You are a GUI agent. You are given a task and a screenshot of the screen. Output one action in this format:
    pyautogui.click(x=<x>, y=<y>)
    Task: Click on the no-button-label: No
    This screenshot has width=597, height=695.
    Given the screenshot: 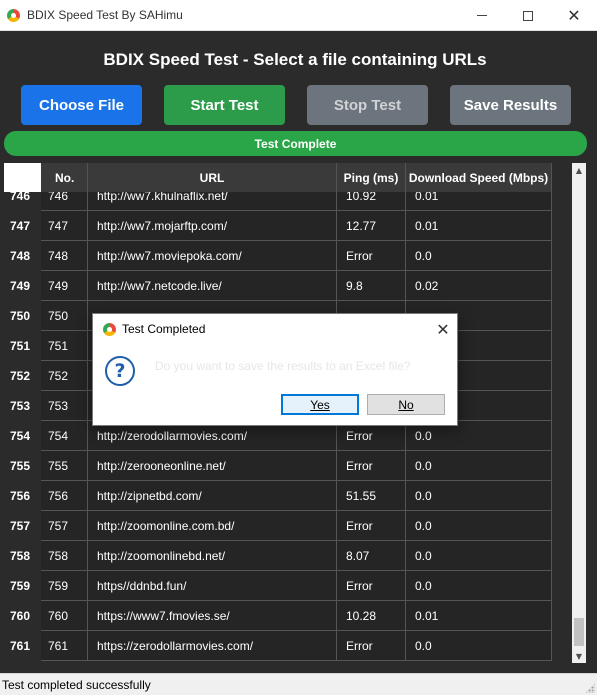 What is the action you would take?
    pyautogui.click(x=406, y=404)
    